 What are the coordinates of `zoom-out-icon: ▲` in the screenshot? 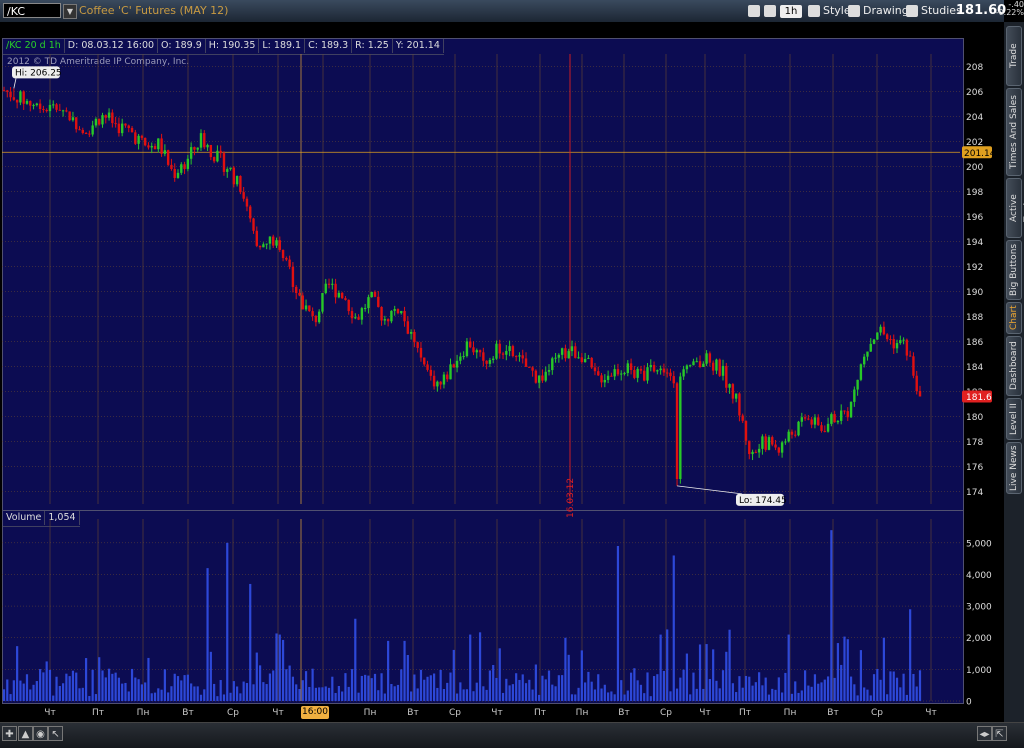 It's located at (25, 733).